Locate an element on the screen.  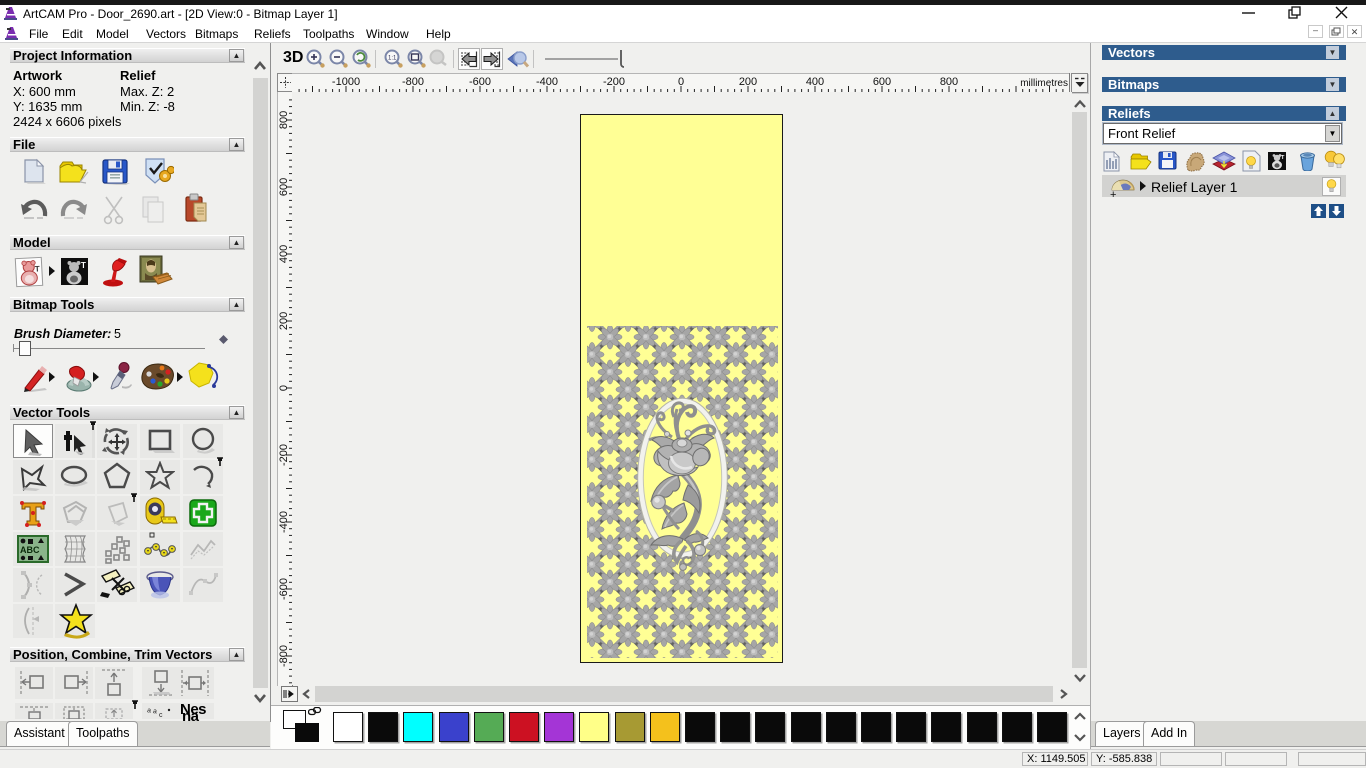
svg-text: a a is located at coordinates (152, 711).